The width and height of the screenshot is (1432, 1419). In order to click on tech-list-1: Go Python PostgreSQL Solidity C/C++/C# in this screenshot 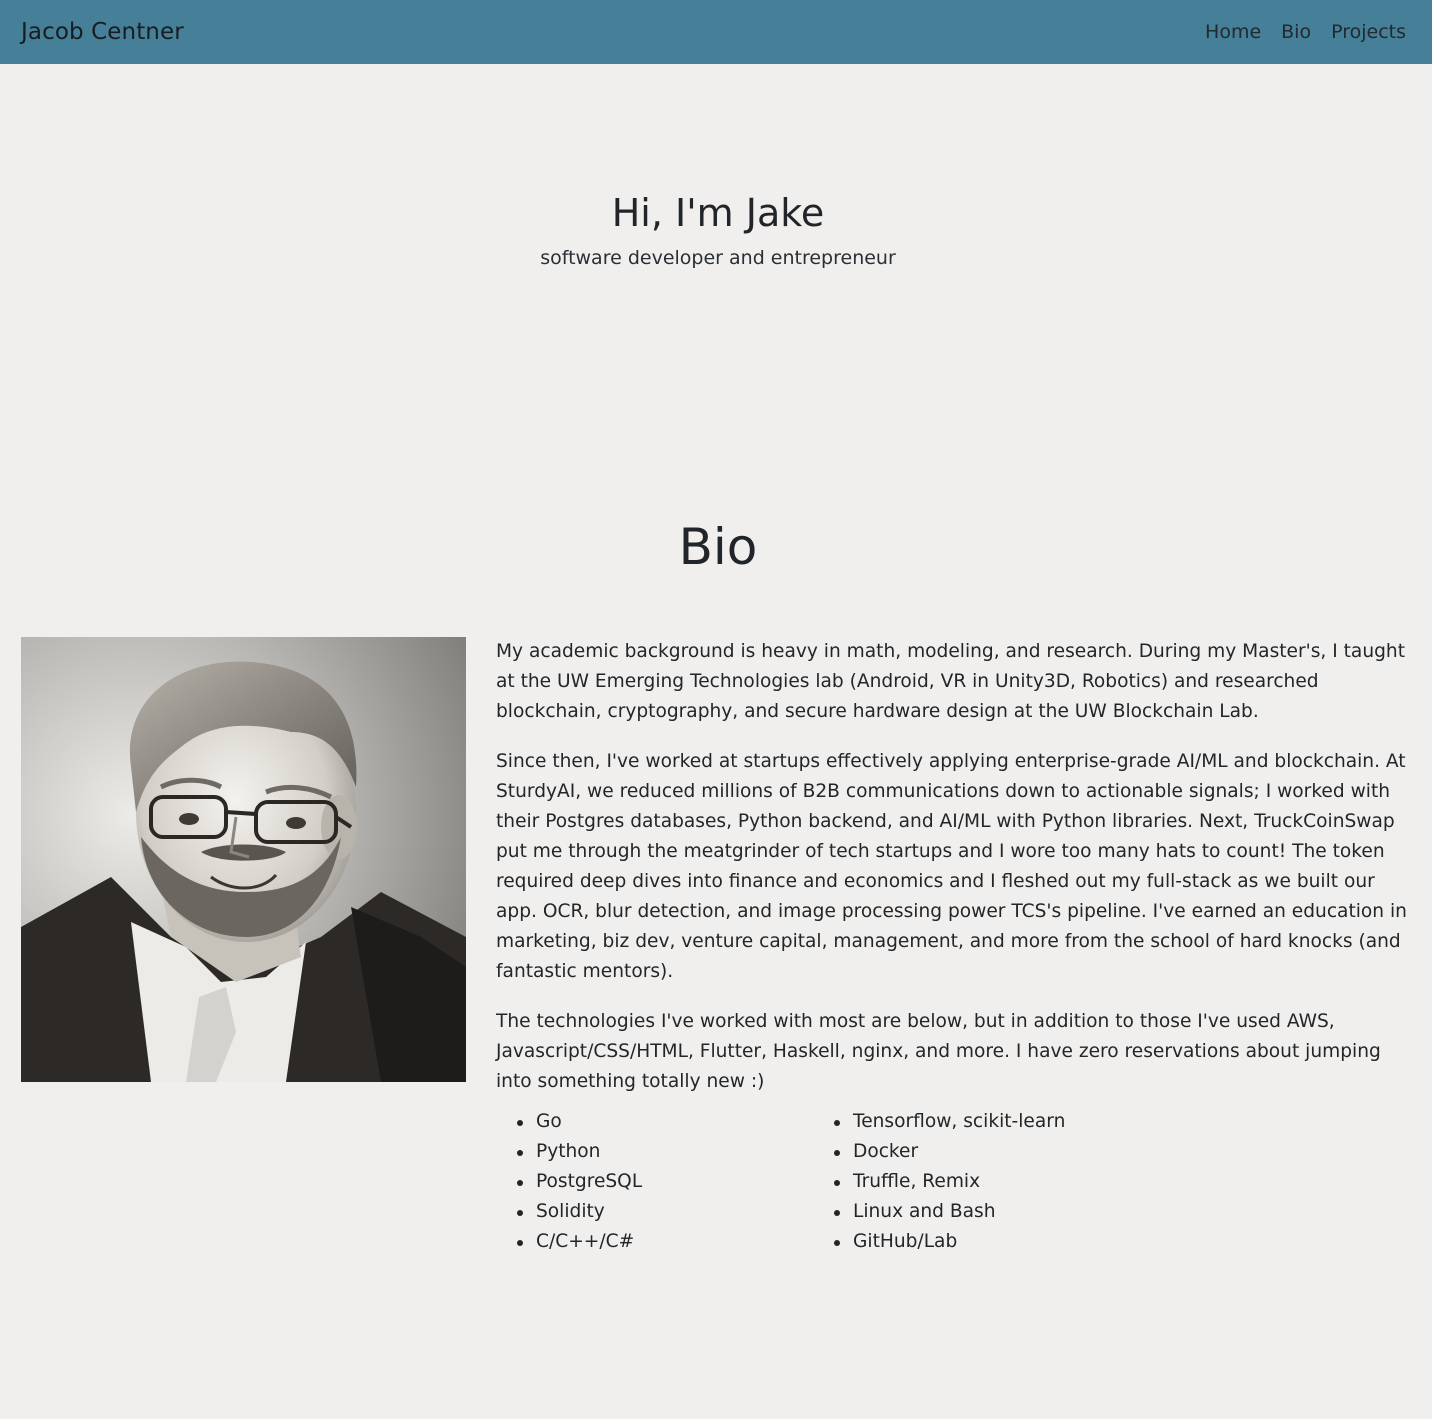, I will do `click(654, 1182)`.